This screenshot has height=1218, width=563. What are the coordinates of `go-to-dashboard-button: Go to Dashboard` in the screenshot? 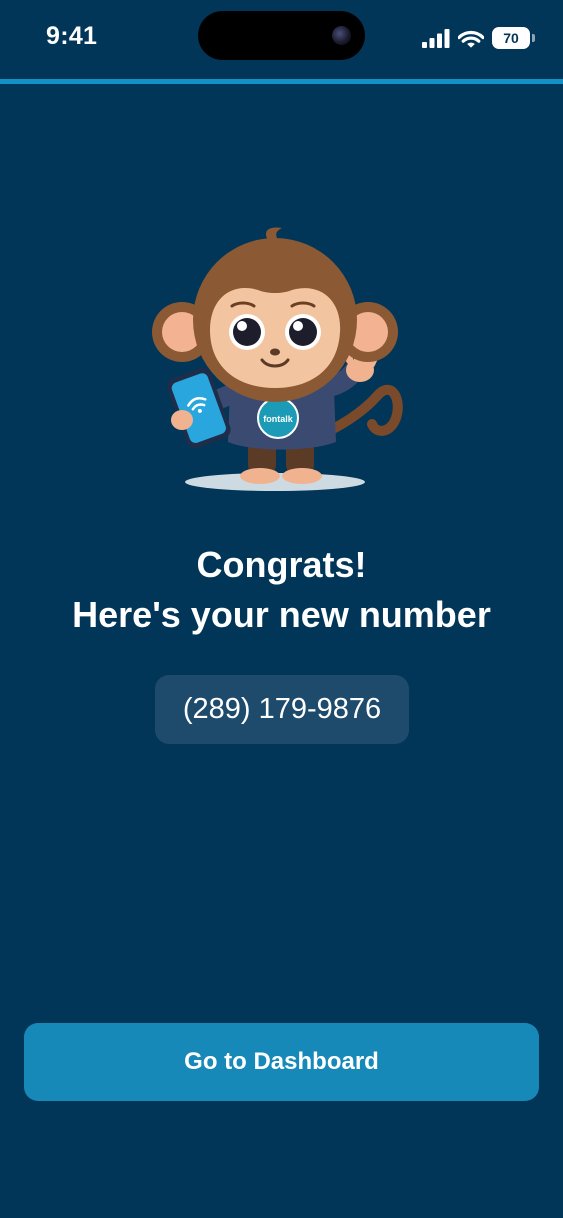 It's located at (281, 1062).